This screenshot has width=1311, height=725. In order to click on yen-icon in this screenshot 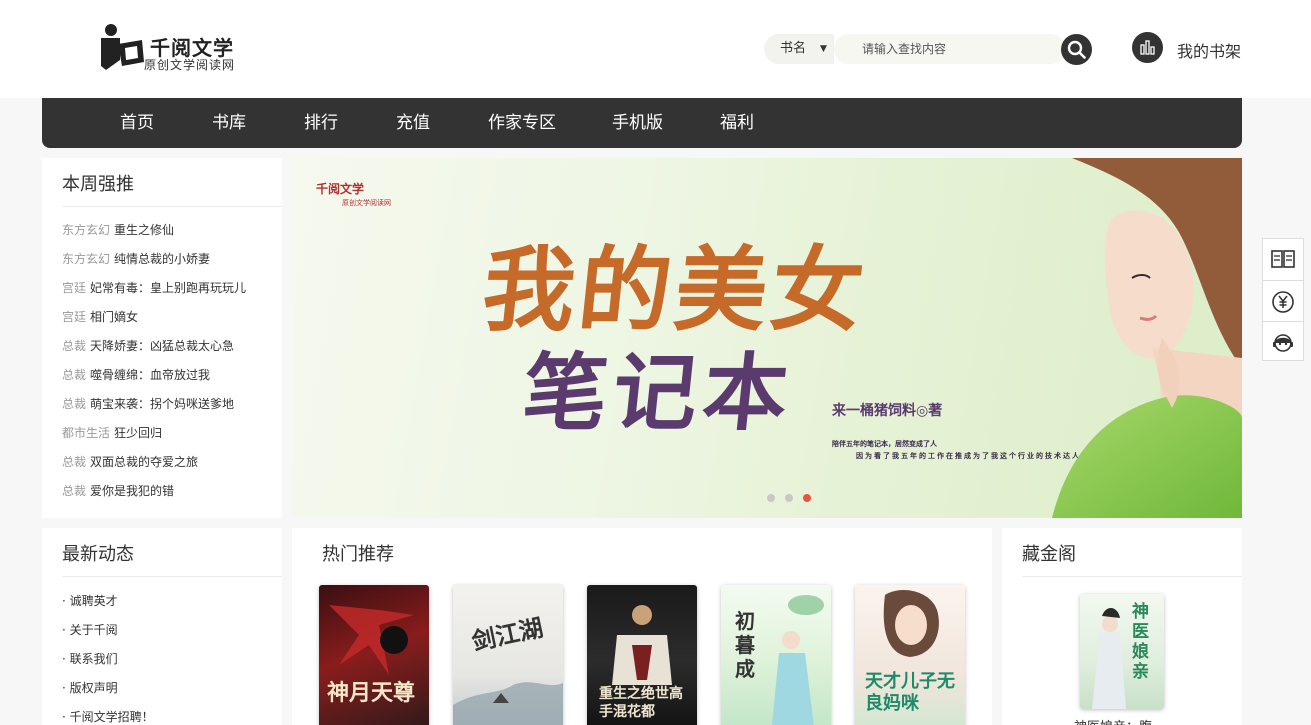, I will do `click(1283, 302)`.